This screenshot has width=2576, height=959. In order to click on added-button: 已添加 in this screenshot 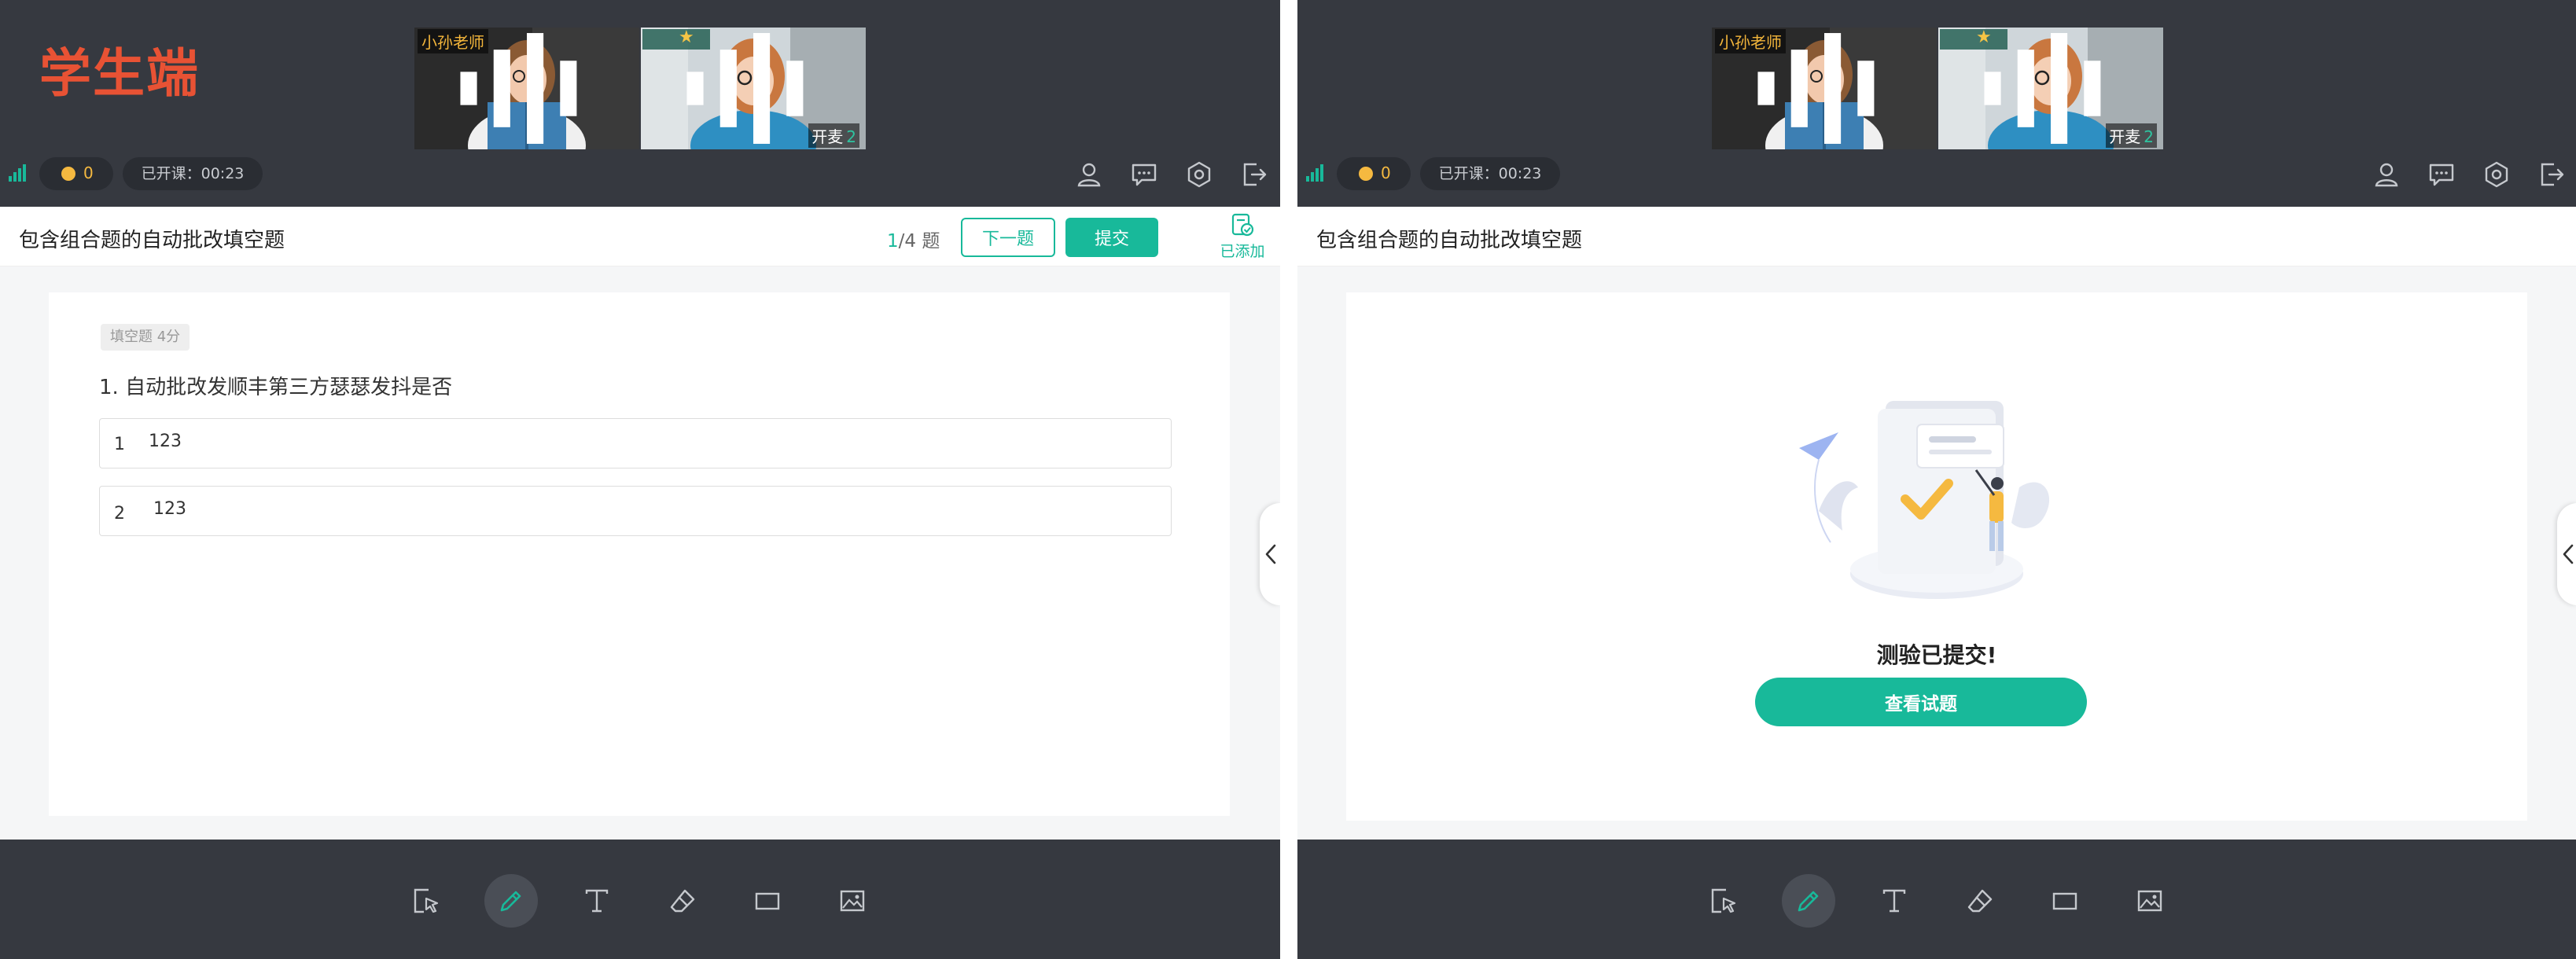, I will do `click(1242, 238)`.